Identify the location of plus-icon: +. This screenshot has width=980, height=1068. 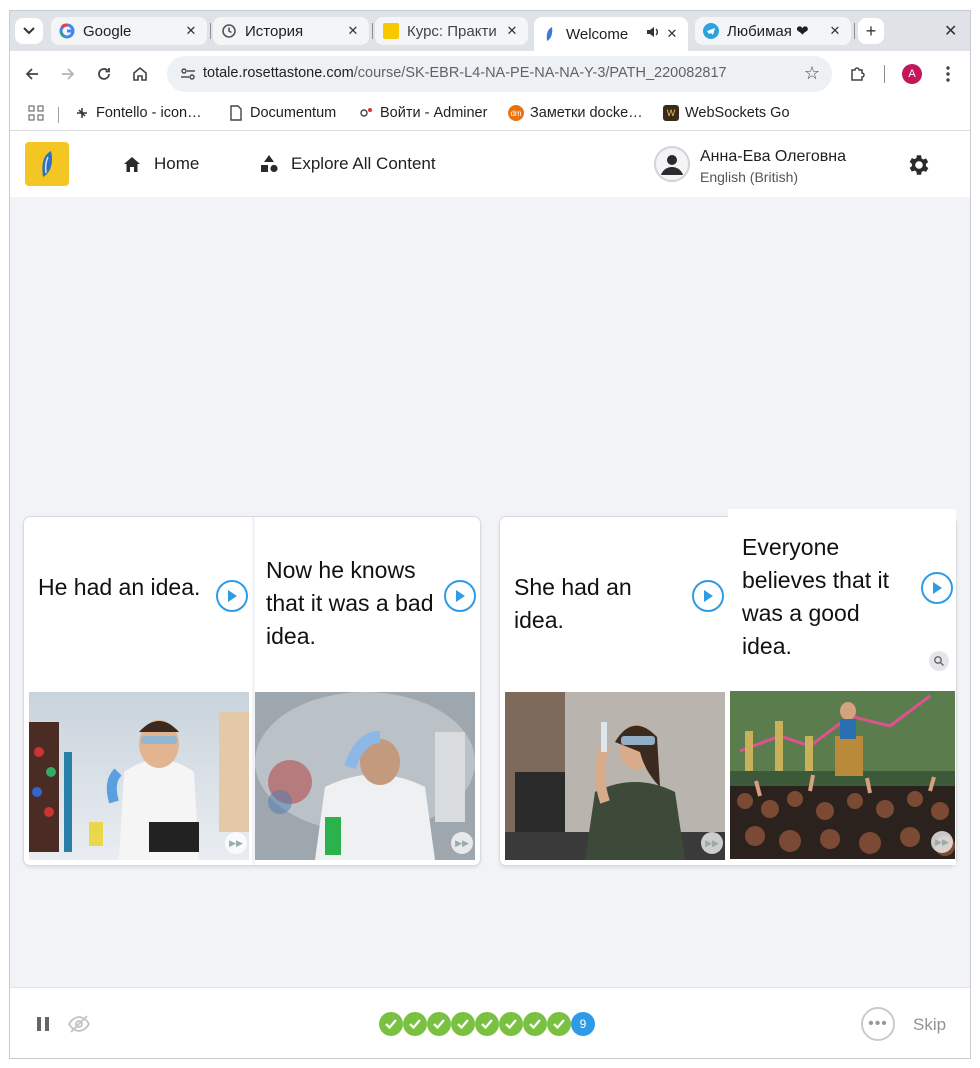
(871, 30).